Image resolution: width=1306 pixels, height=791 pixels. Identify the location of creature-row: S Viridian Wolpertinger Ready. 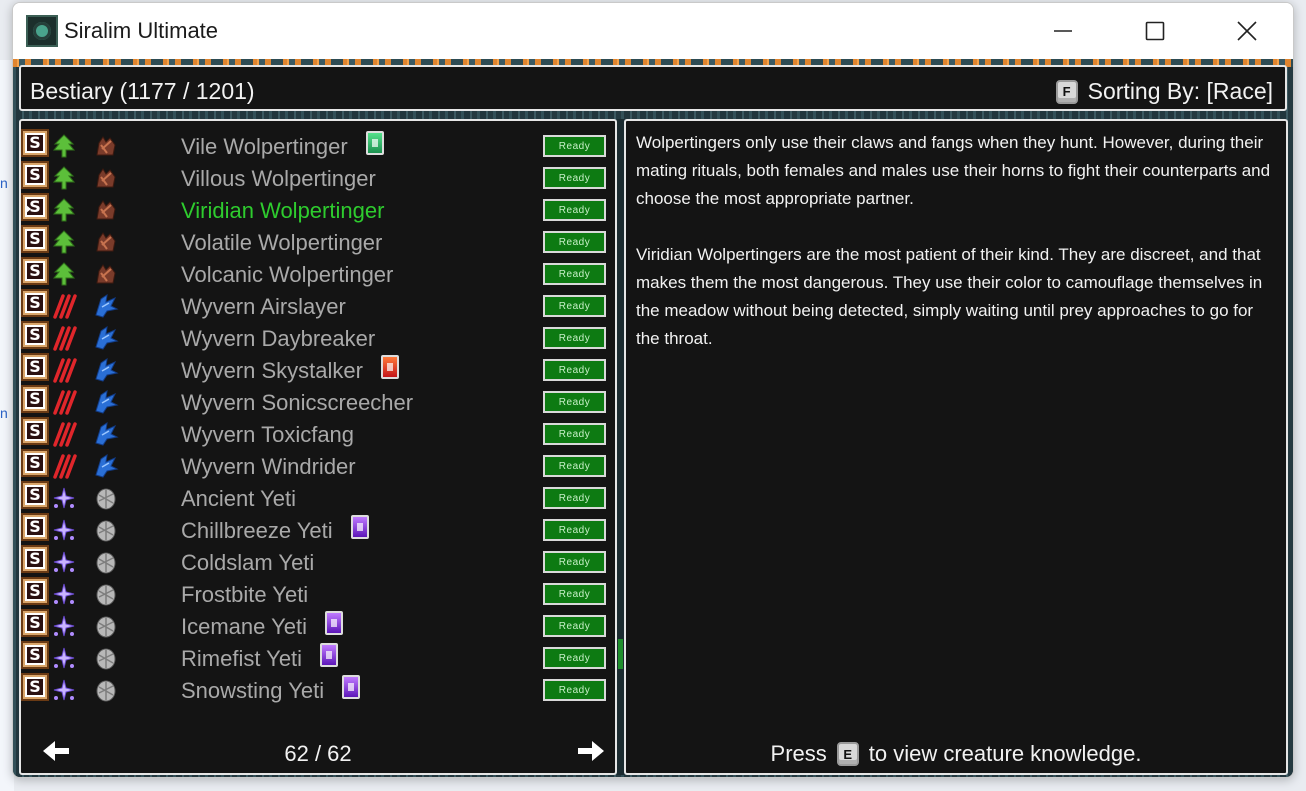
(318, 209).